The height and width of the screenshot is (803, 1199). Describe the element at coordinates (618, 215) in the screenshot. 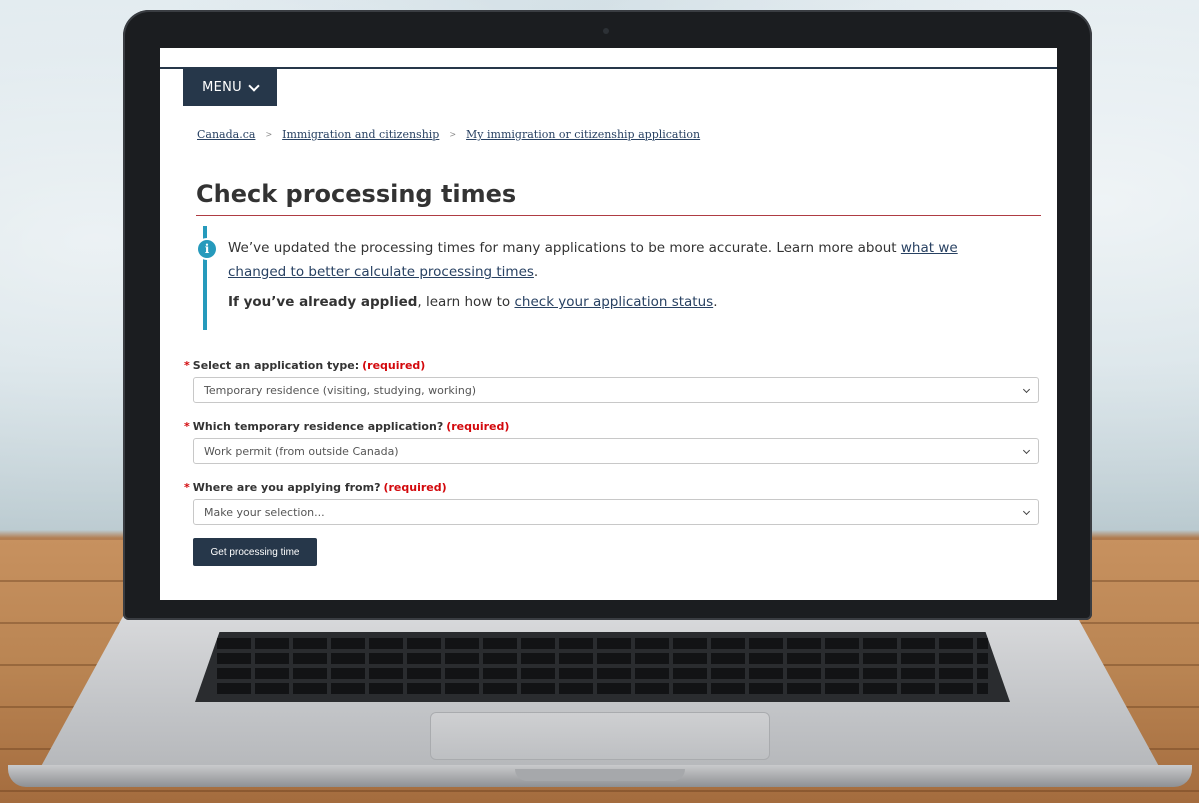

I see `title-underline` at that location.